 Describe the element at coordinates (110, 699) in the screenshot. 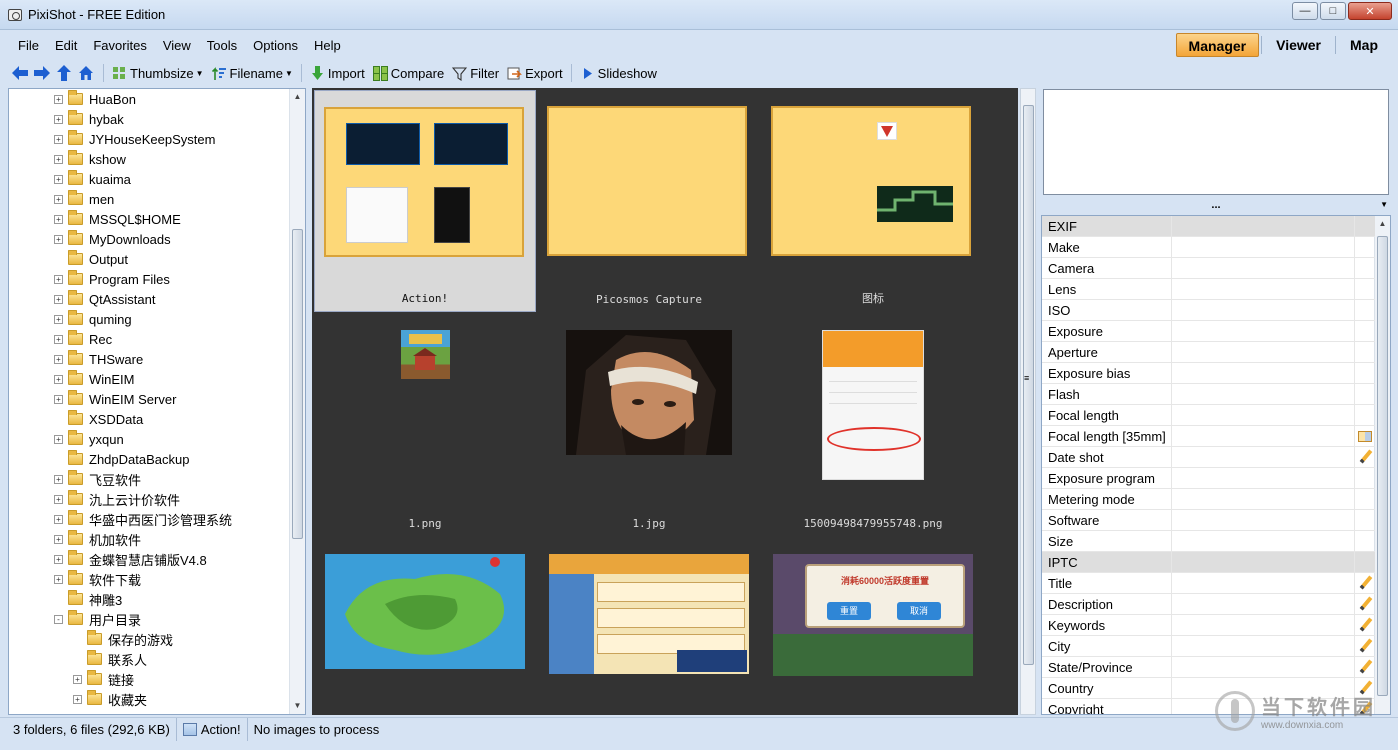

I see `tree-item: + 收藏夹` at that location.